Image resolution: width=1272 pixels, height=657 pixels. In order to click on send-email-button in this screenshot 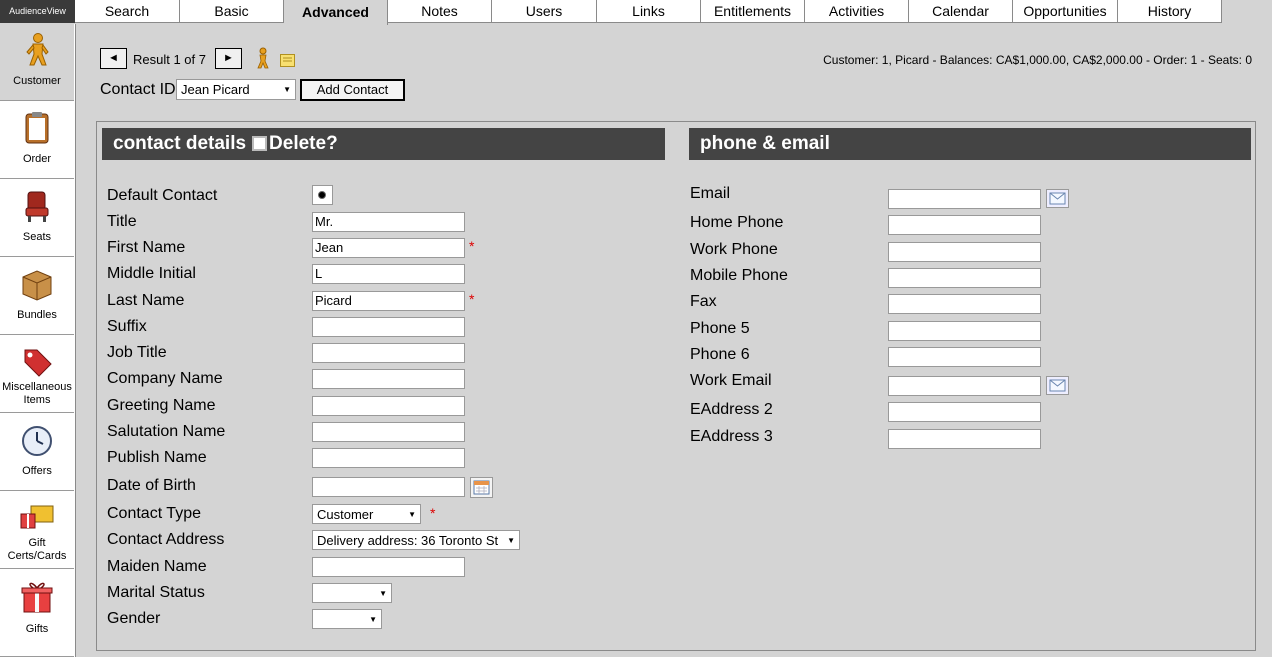, I will do `click(1057, 198)`.